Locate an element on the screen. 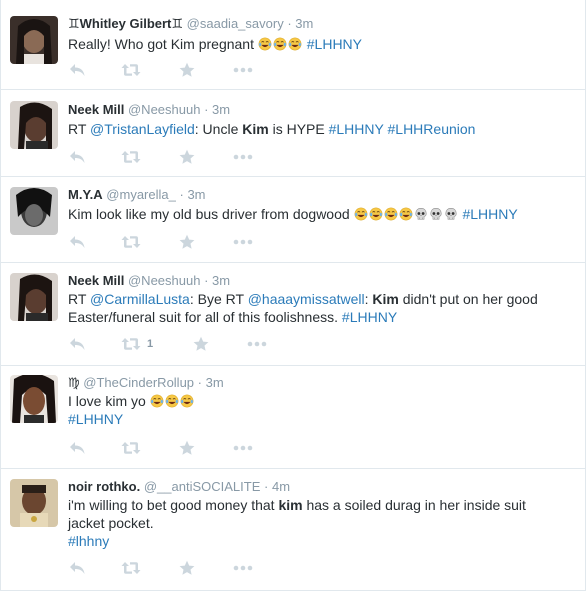 This screenshot has width=586, height=591. author-handle: @myarella_ is located at coordinates (141, 194).